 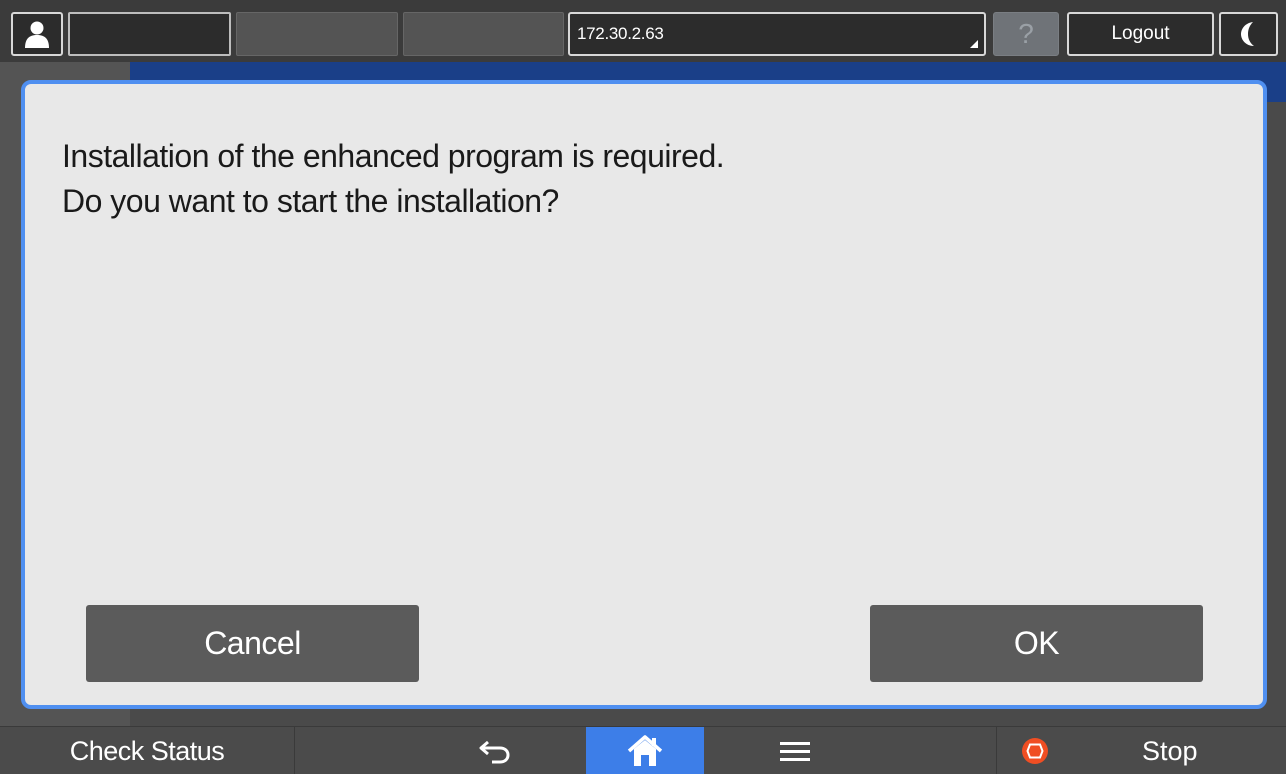 I want to click on energy-saver-button, so click(x=1248, y=34).